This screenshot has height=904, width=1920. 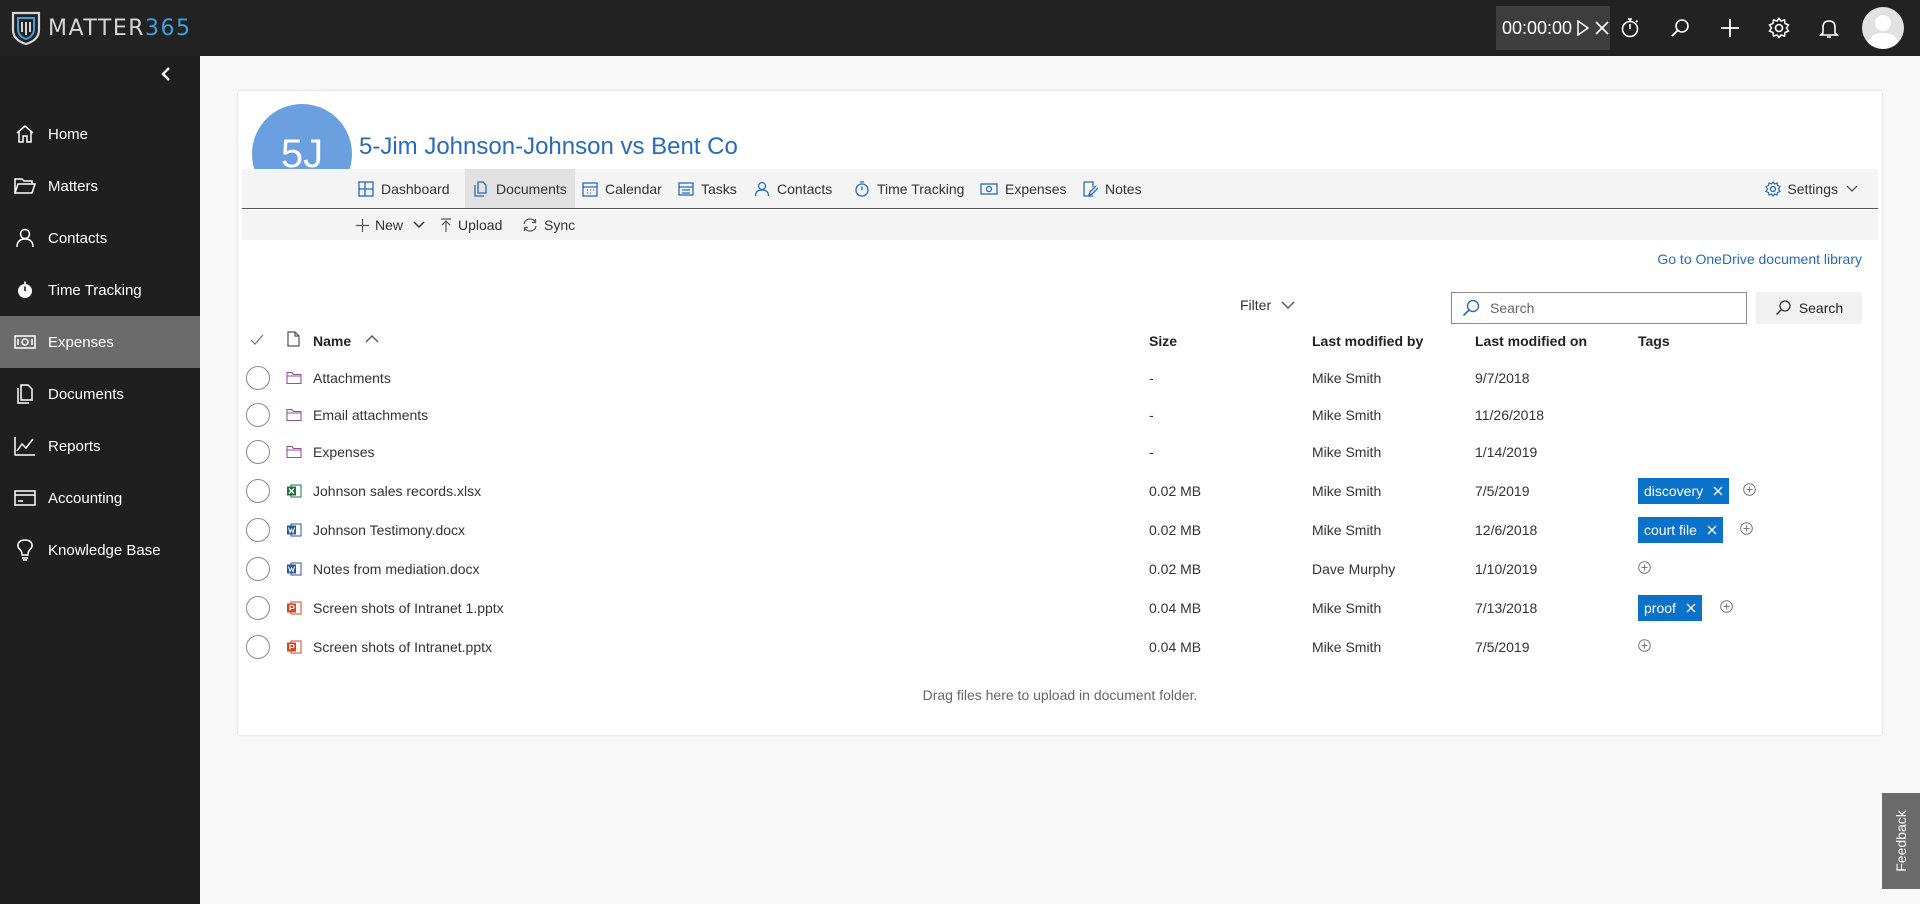 I want to click on user-silhouette-icon, so click(x=1883, y=32).